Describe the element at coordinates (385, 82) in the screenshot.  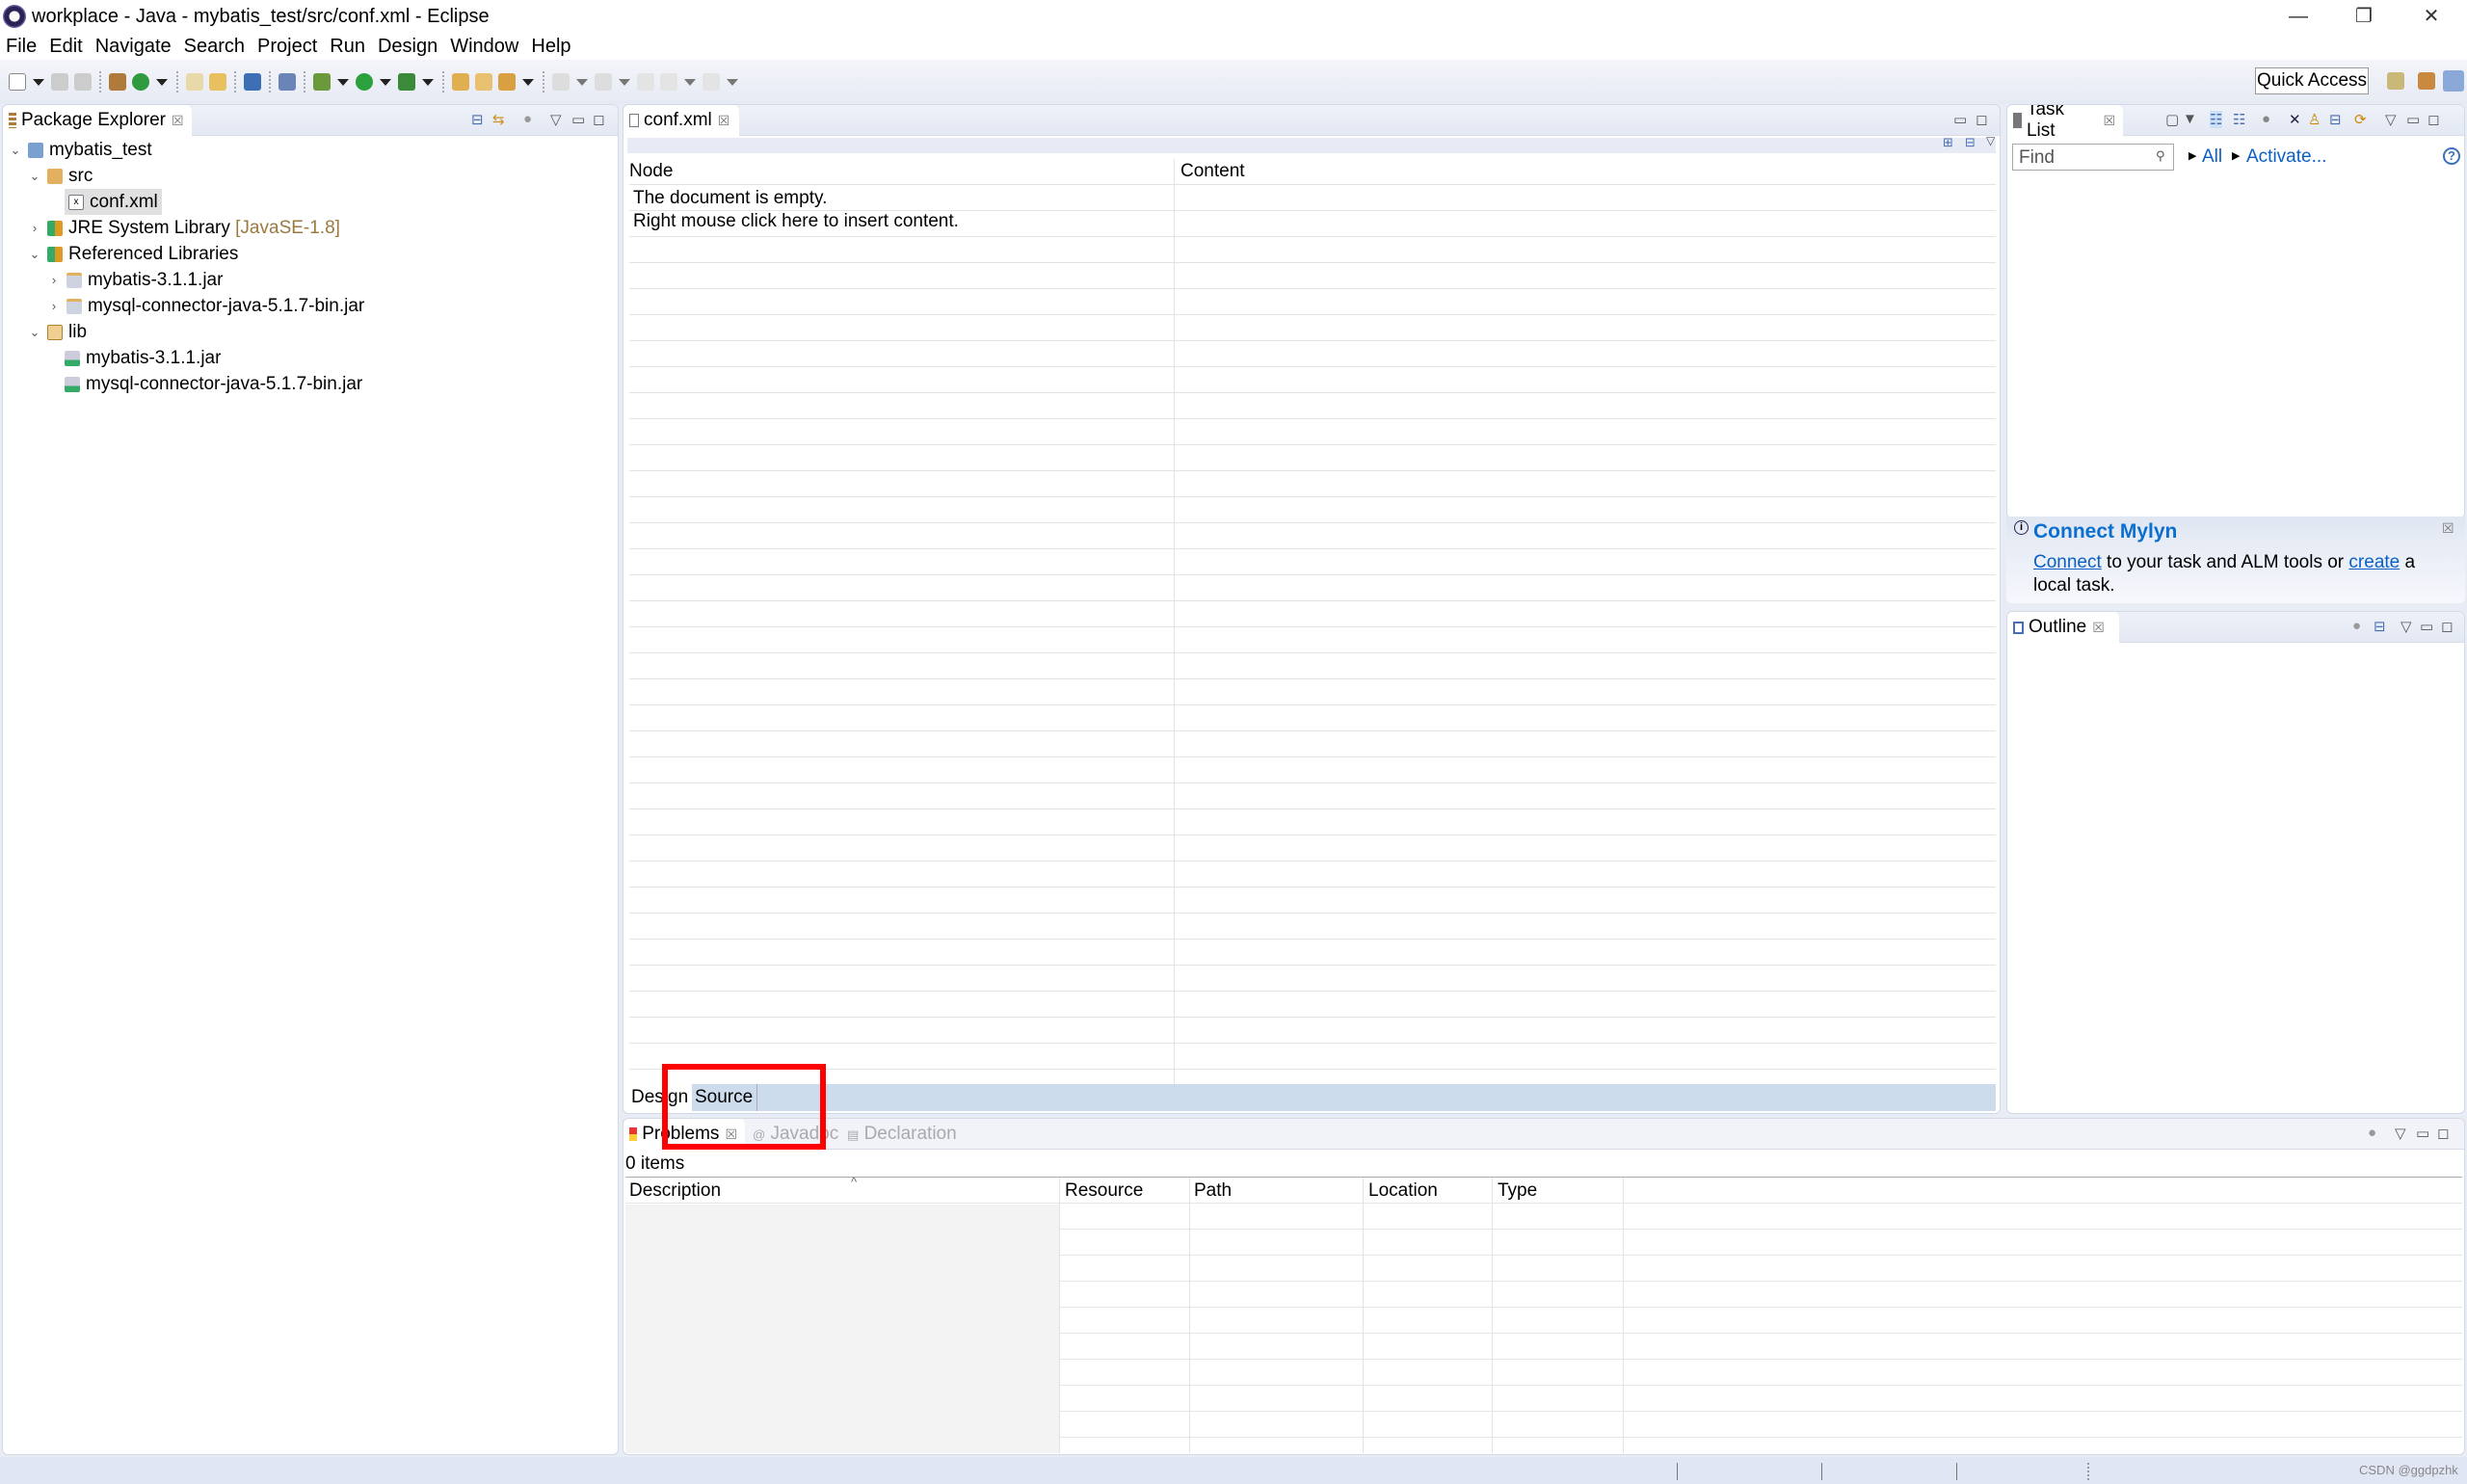
I see `run-dropdown-icon` at that location.